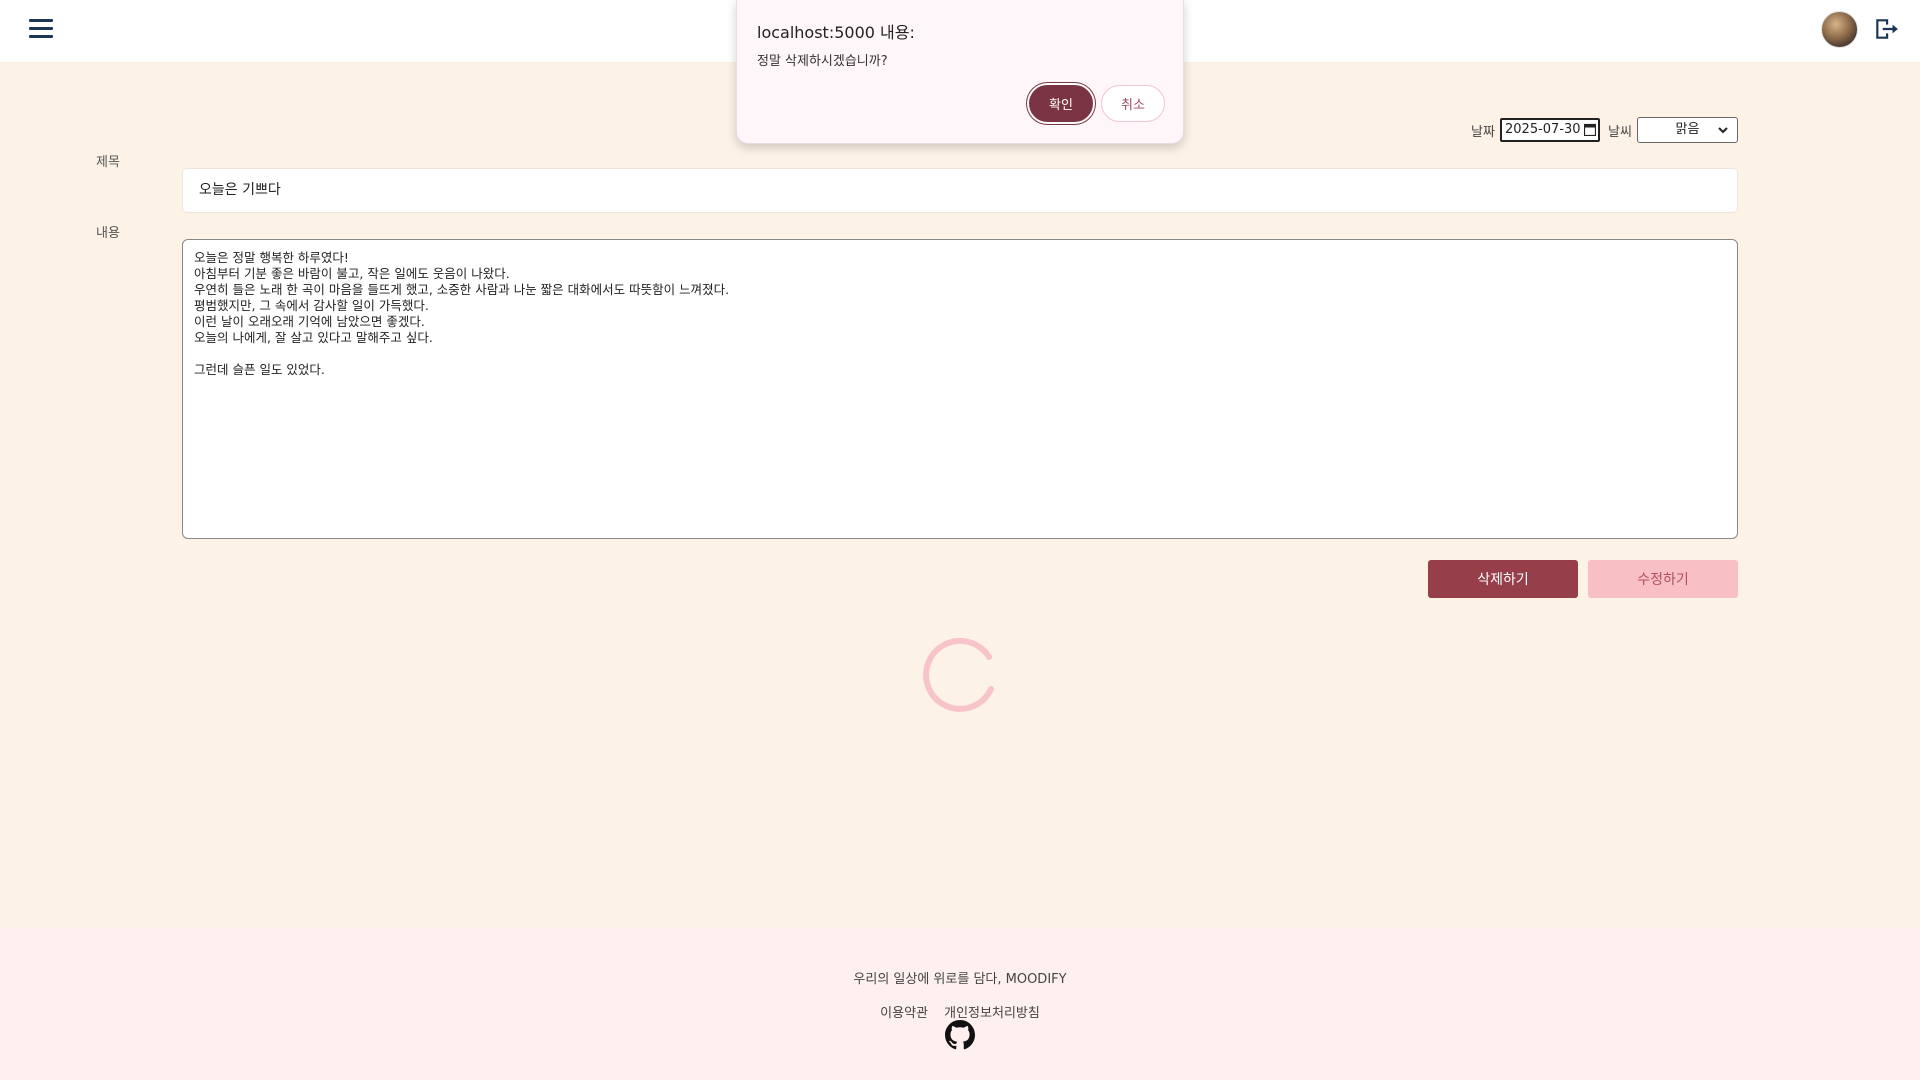 This screenshot has height=1080, width=1920. I want to click on dialog-message: 정말 삭제하시겠습니까?, so click(822, 61).